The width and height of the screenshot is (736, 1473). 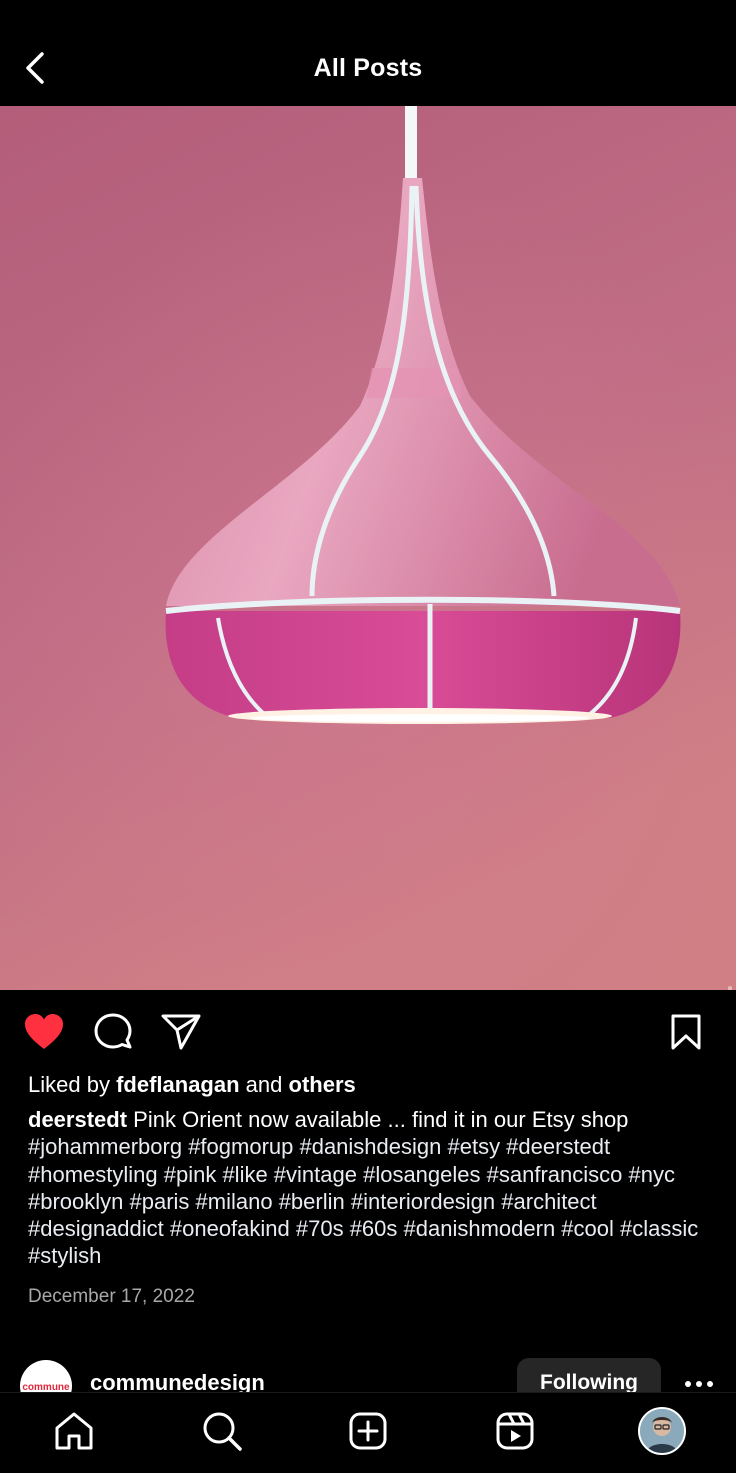 I want to click on likes-summary: Liked by fdeflanagan and others, so click(x=192, y=1085).